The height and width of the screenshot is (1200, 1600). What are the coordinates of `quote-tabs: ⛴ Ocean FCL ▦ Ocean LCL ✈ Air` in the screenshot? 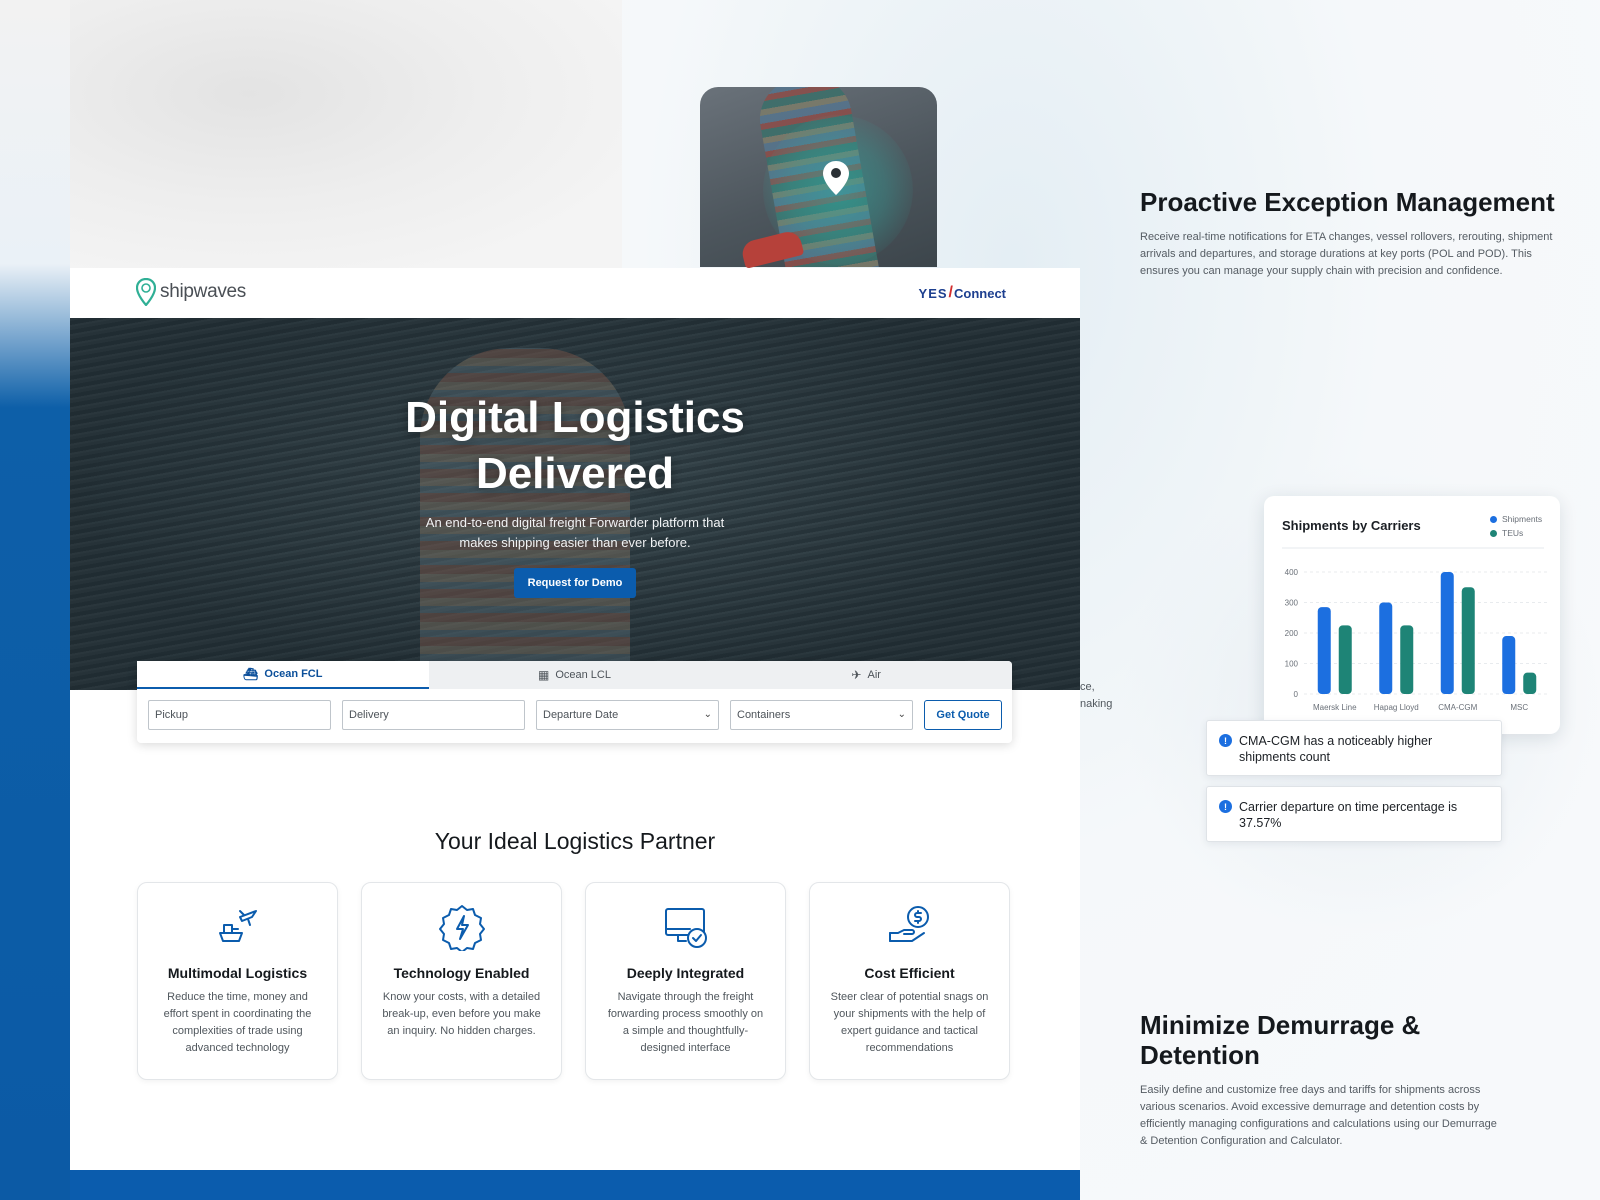 It's located at (574, 675).